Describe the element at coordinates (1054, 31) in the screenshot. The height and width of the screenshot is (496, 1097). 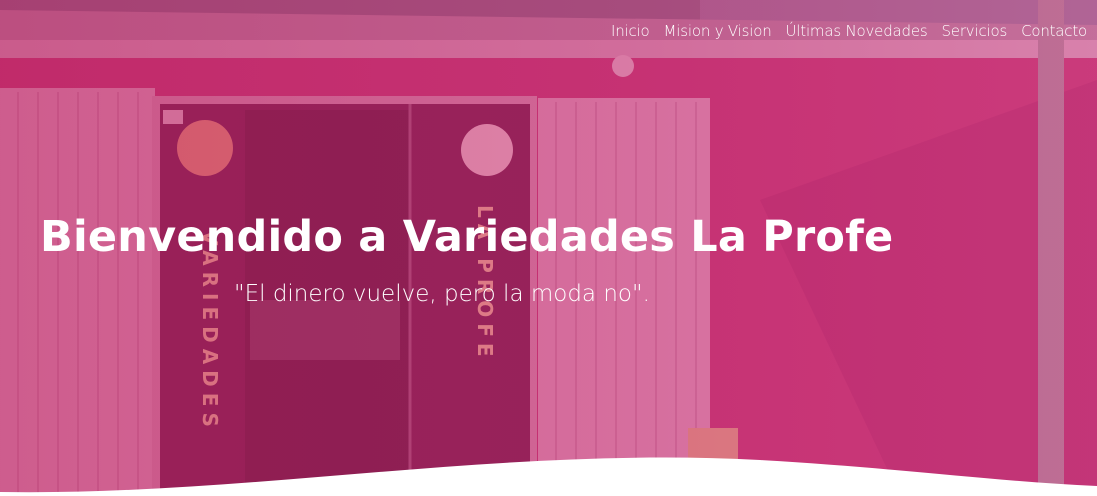
I see `nav-item-contacto: Contacto` at that location.